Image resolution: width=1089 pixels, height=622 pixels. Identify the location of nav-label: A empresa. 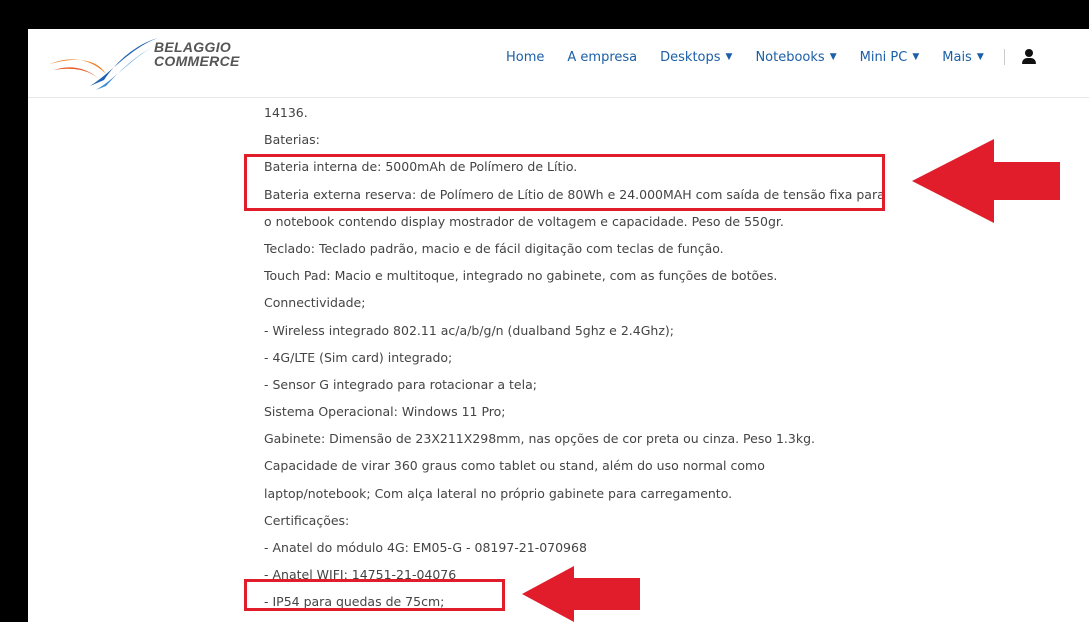
(602, 57).